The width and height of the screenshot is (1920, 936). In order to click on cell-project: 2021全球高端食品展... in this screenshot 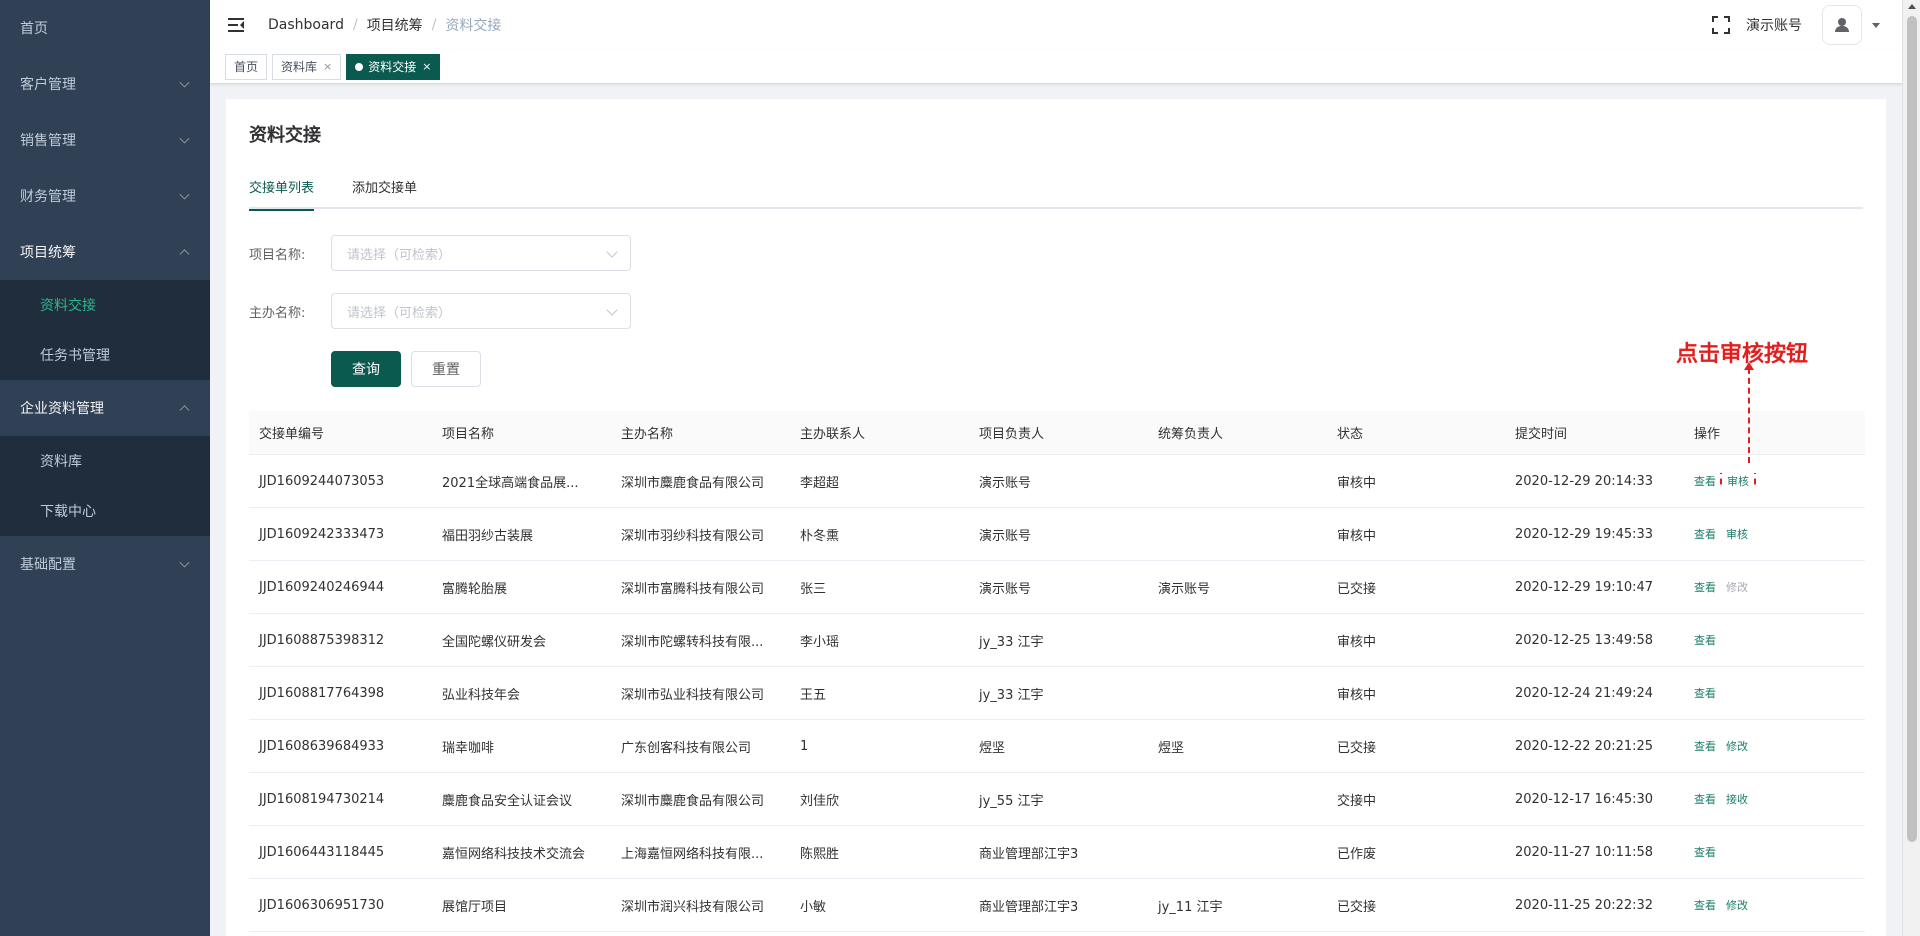, I will do `click(510, 483)`.